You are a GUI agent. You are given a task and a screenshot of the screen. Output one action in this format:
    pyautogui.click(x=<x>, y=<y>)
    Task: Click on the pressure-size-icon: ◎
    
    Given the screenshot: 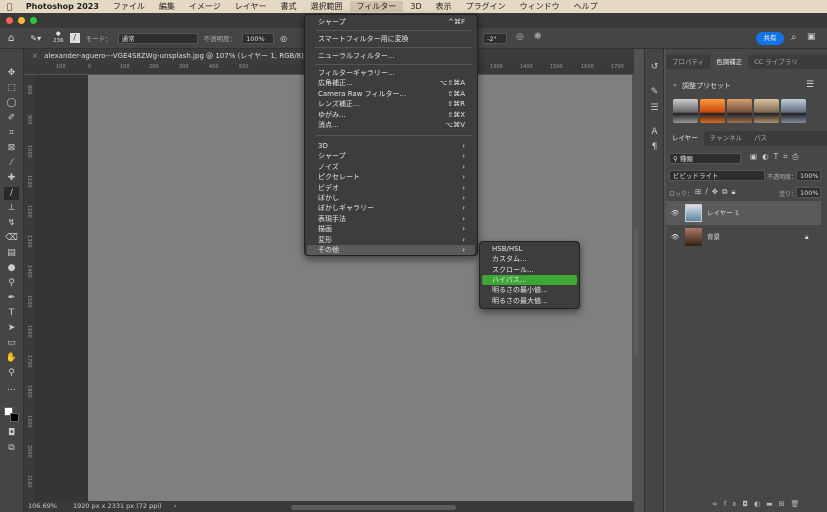 What is the action you would take?
    pyautogui.click(x=520, y=37)
    